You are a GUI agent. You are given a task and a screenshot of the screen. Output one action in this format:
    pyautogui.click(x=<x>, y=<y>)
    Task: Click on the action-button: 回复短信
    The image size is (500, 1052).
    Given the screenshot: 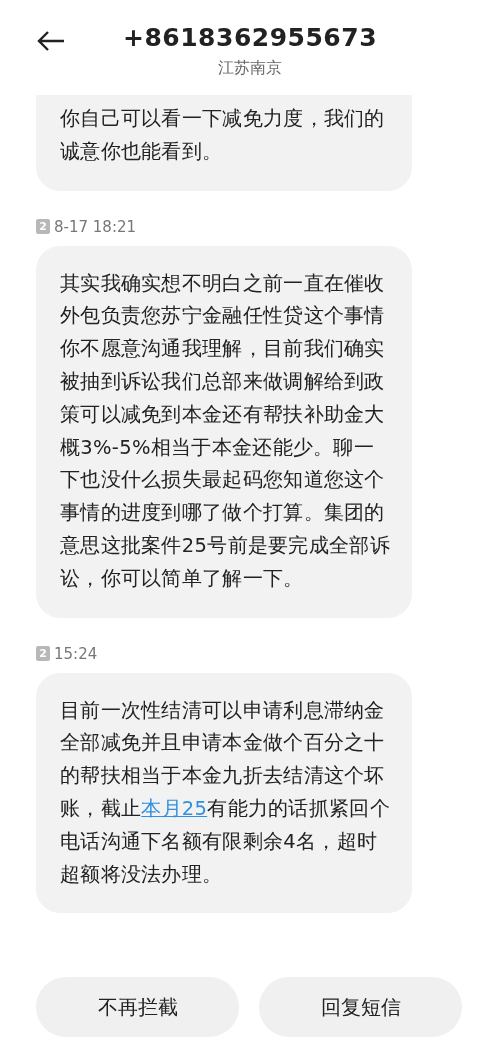 What is the action you would take?
    pyautogui.click(x=360, y=1007)
    